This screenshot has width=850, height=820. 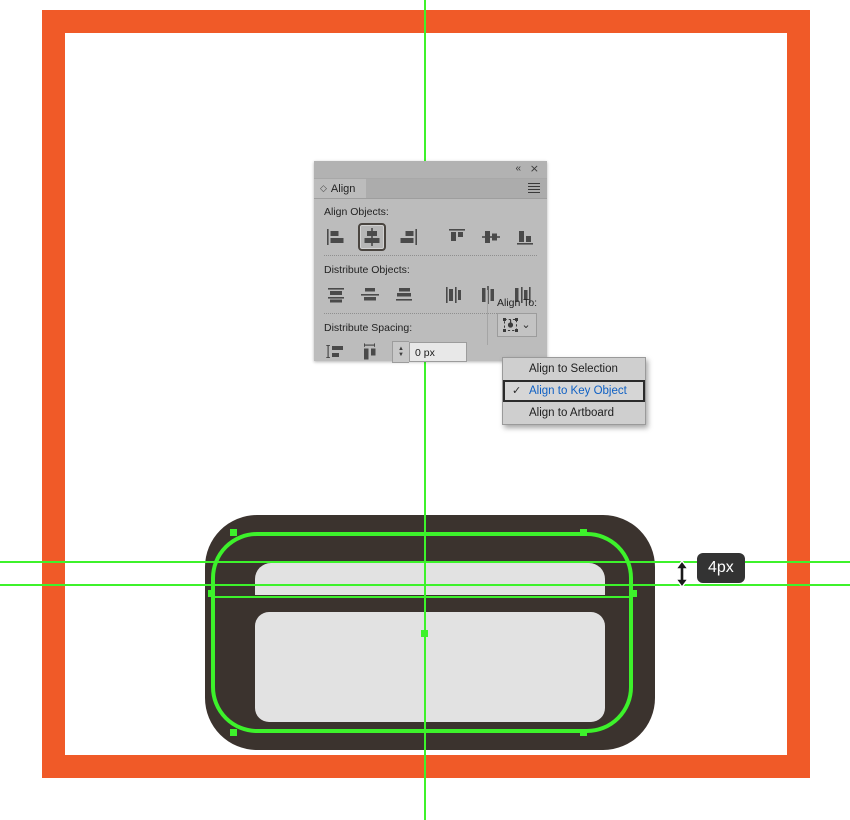 I want to click on menu-item-label: Align to Key Object, so click(x=578, y=391).